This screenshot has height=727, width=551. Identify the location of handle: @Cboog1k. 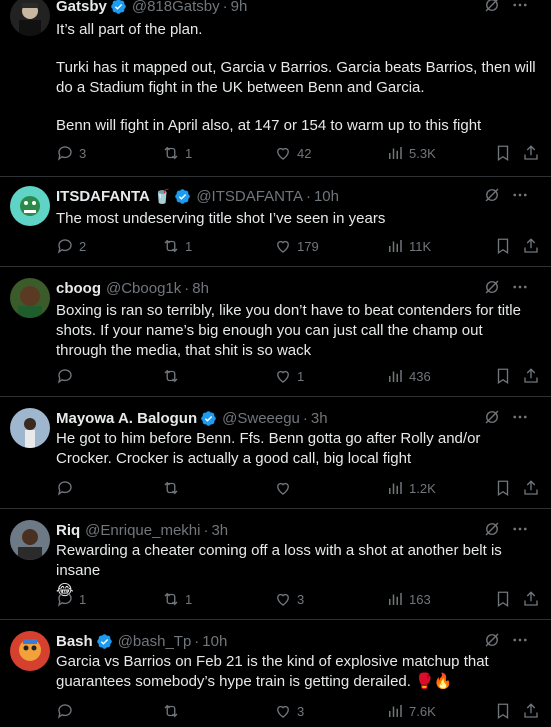
(143, 288).